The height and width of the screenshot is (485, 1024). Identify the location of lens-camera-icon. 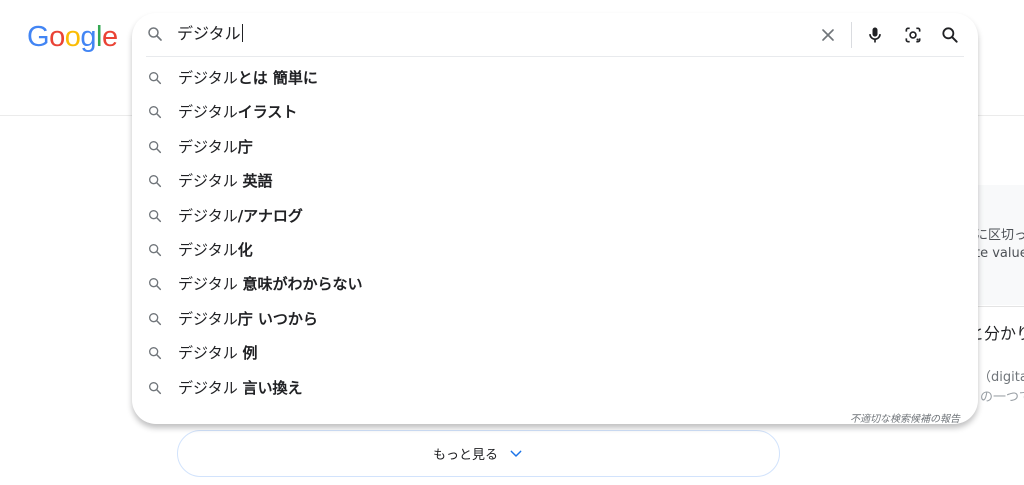
(913, 35).